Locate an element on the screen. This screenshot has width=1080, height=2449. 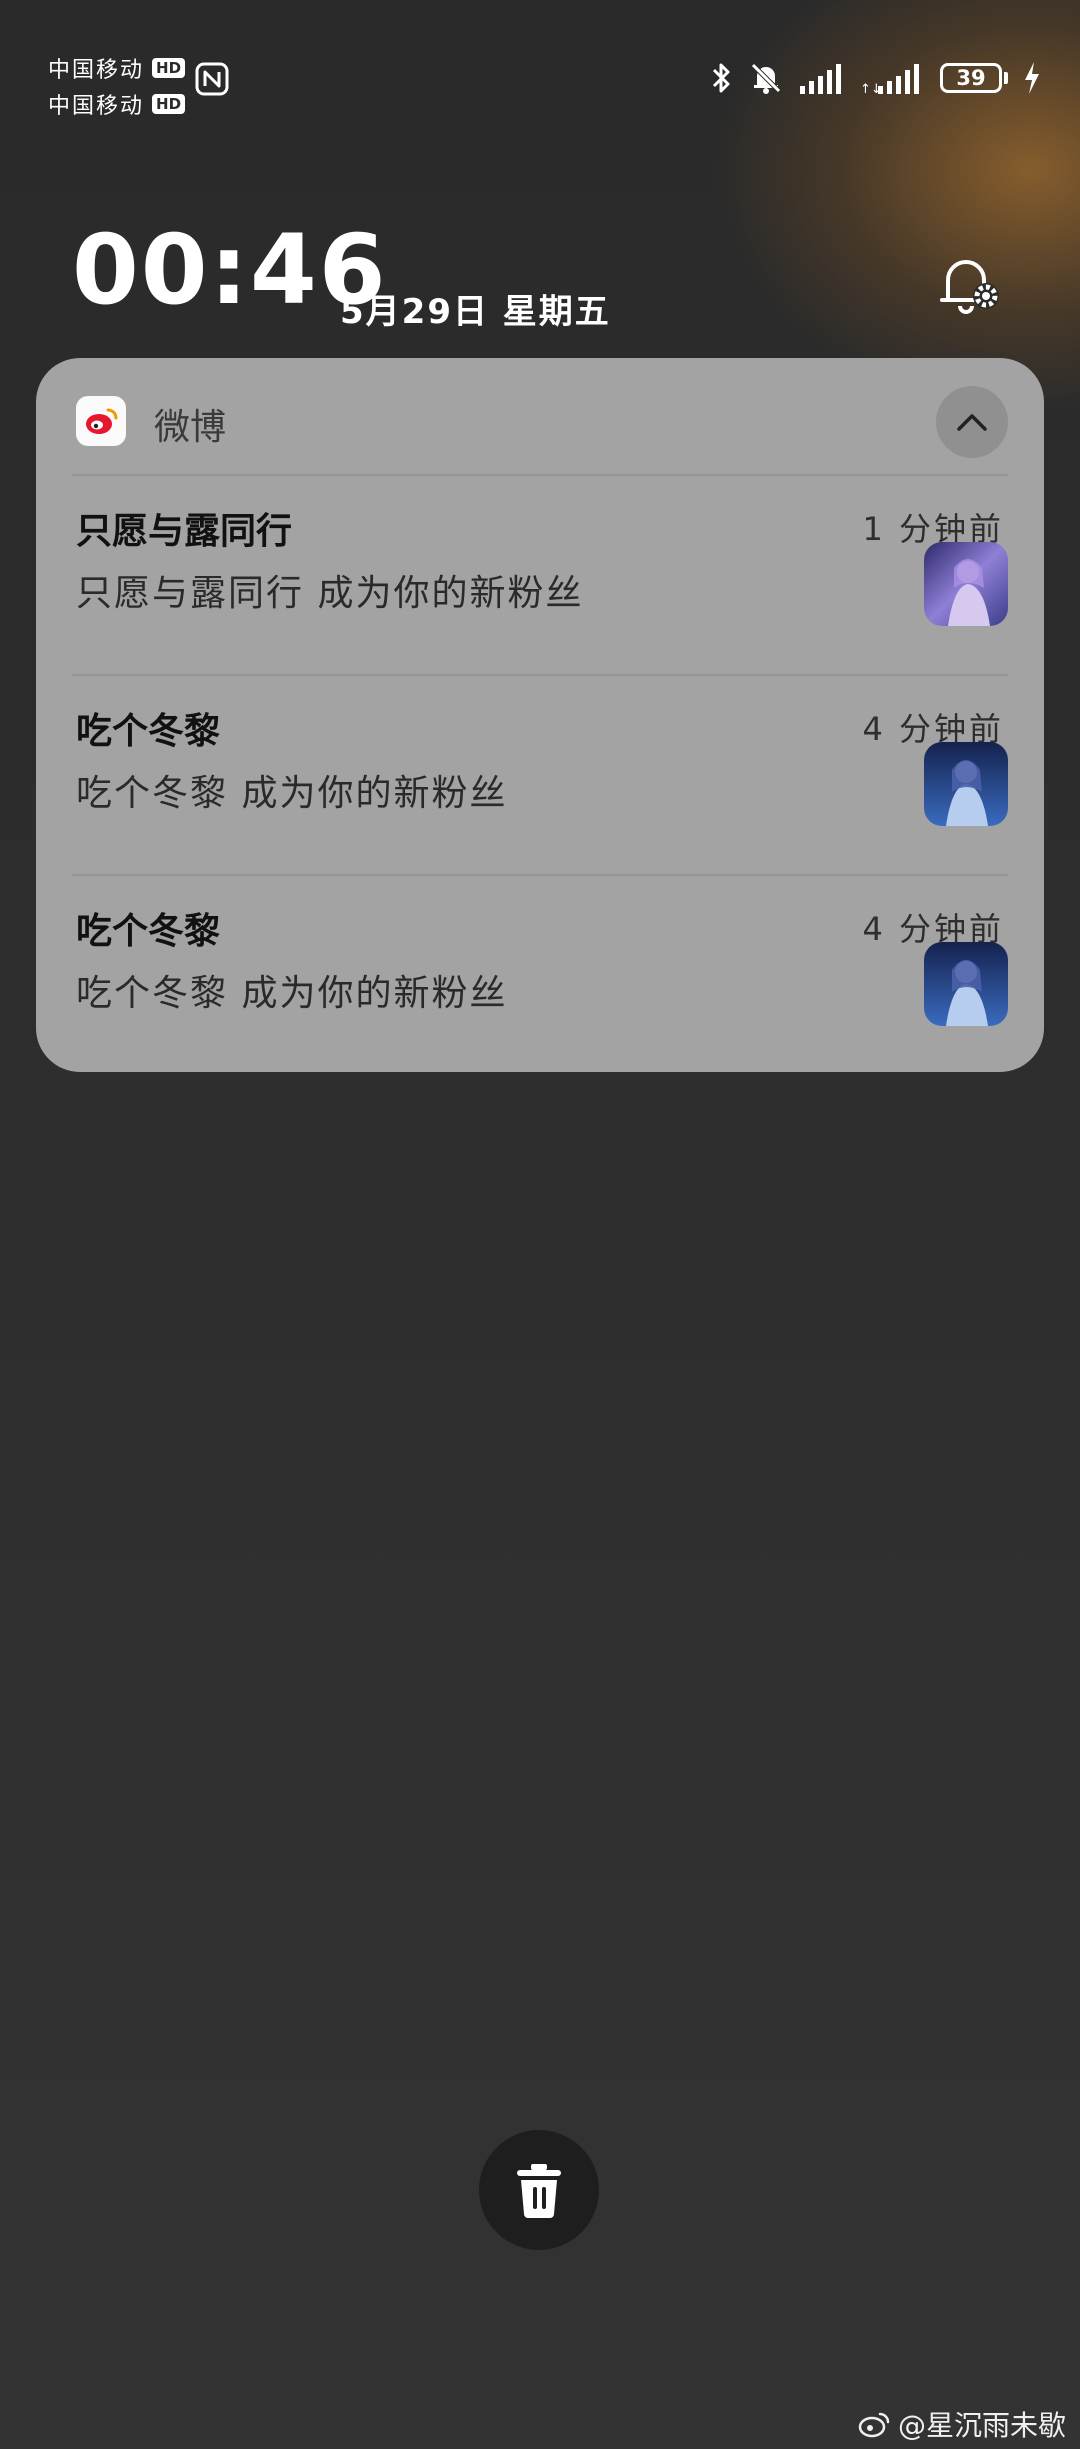
bell-muted-icon is located at coordinates (766, 78).